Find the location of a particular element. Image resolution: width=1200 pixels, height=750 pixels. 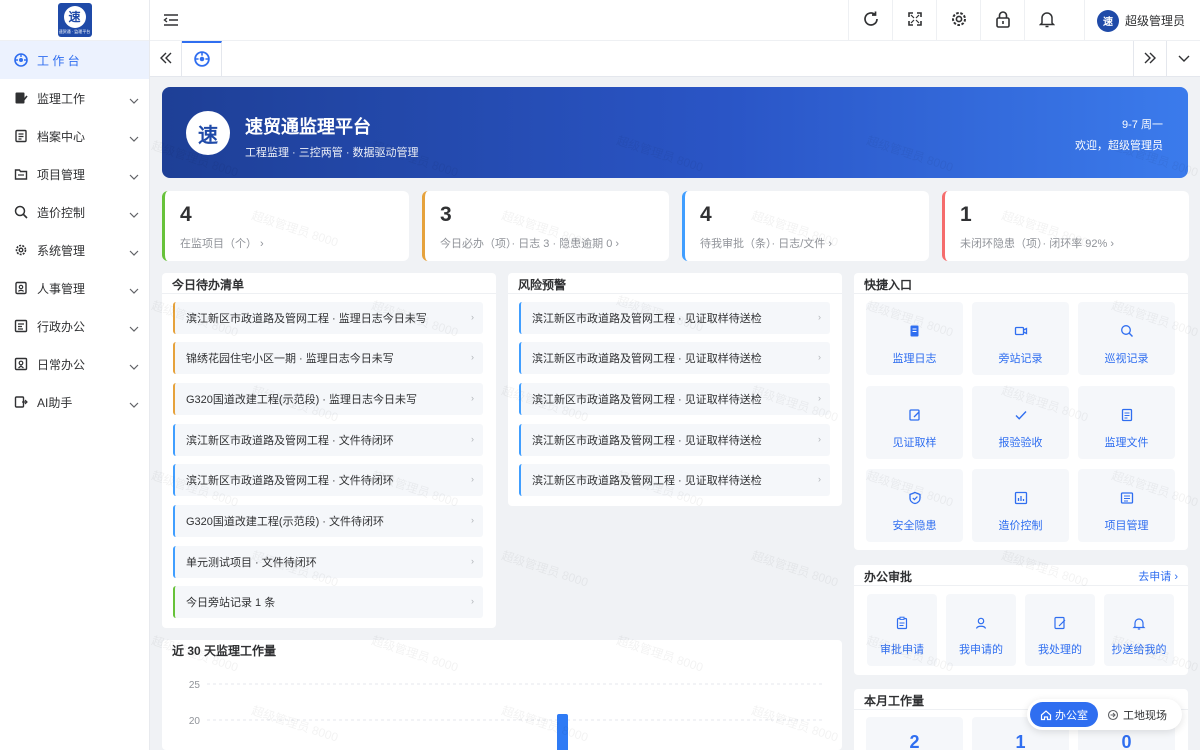

sidebar-item-label: 工 作 台 is located at coordinates (58, 60).